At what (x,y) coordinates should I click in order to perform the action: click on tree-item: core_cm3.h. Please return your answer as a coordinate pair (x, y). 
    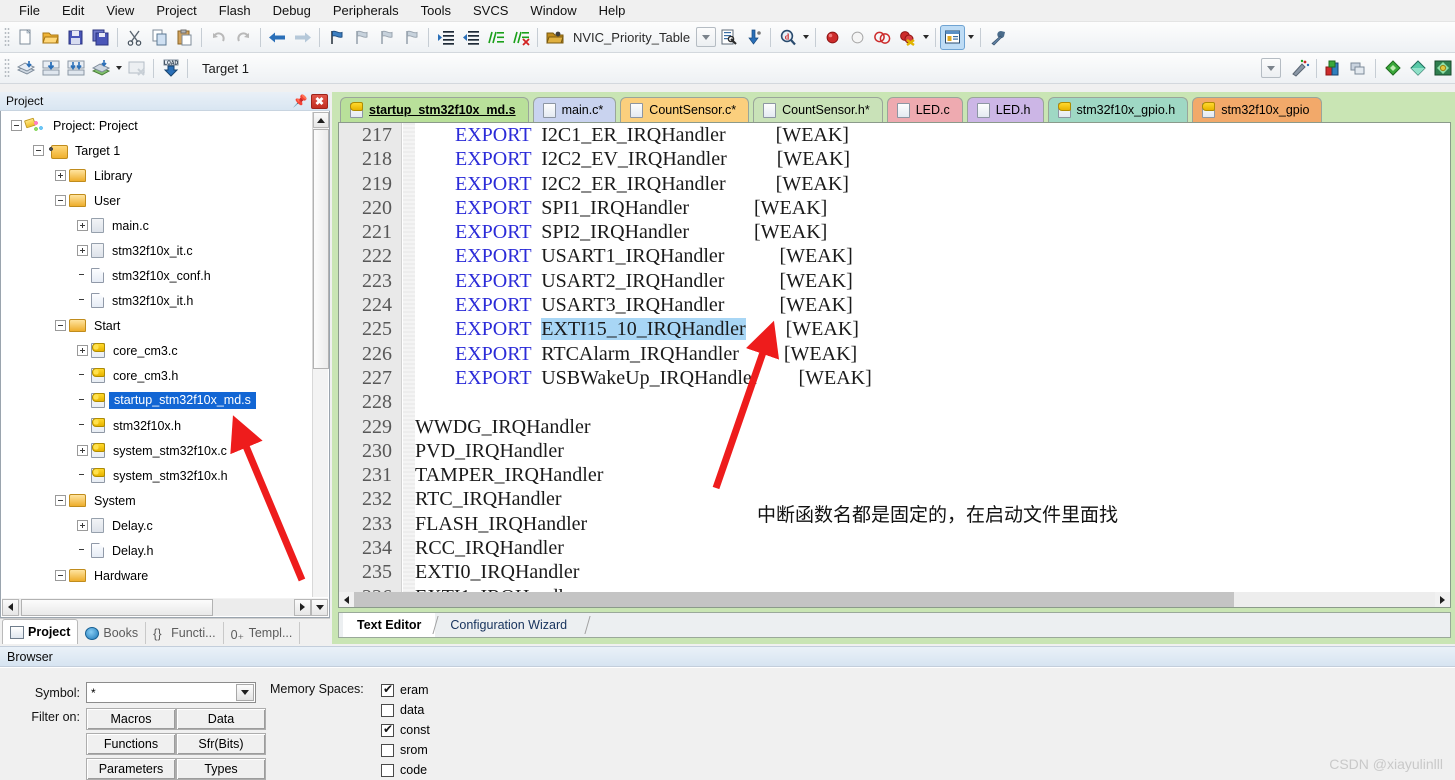
    Looking at the image, I should click on (156, 375).